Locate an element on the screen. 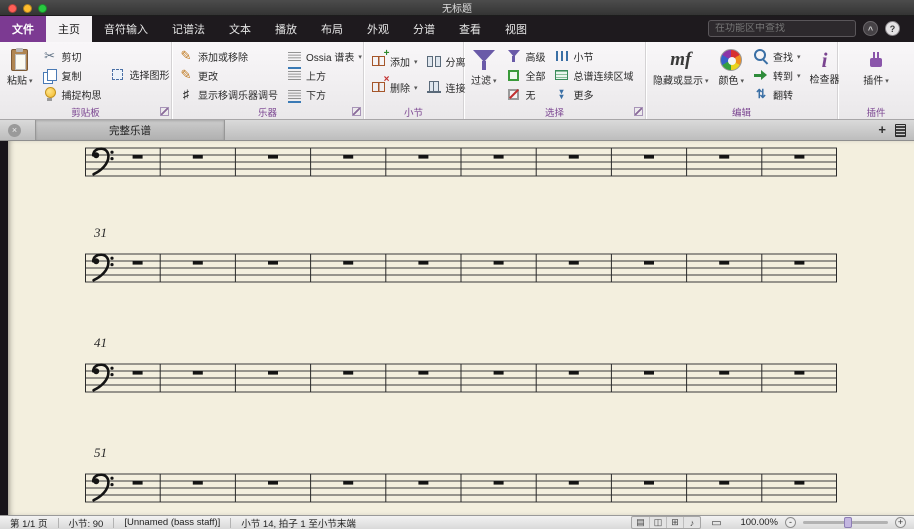  tab-layout: 布局 is located at coordinates (332, 29).